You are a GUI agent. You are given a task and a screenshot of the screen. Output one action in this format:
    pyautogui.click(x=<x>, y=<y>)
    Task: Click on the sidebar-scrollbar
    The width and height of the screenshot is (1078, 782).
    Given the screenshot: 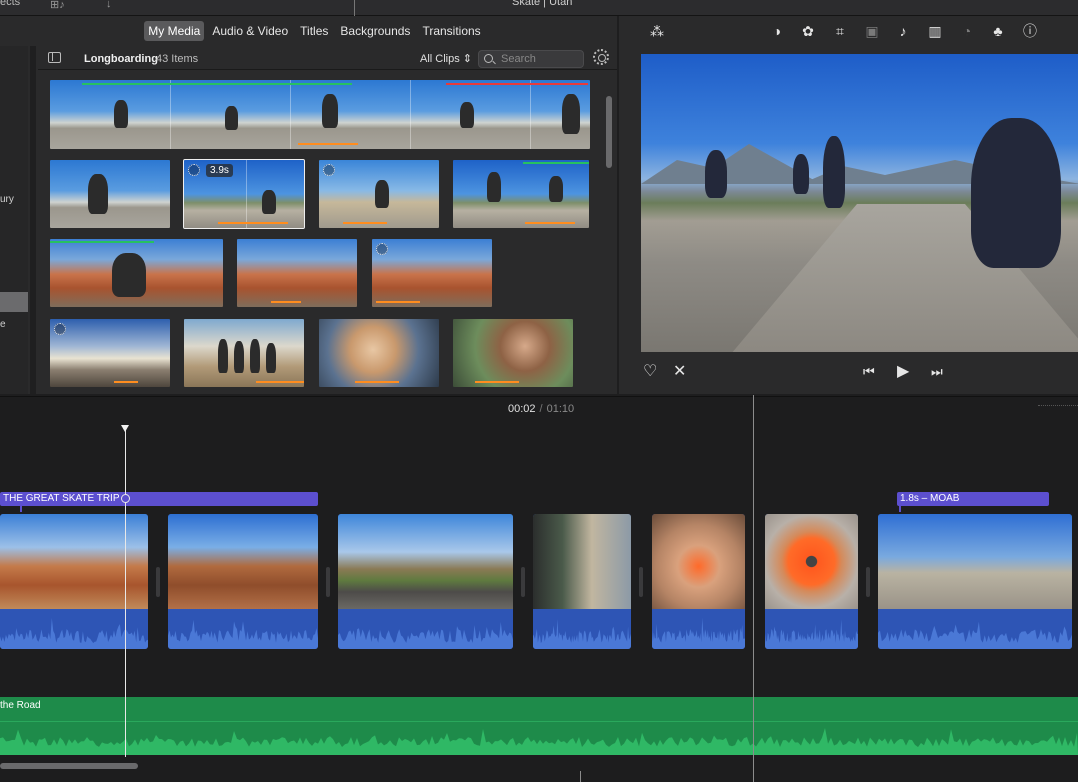 What is the action you would take?
    pyautogui.click(x=33, y=220)
    